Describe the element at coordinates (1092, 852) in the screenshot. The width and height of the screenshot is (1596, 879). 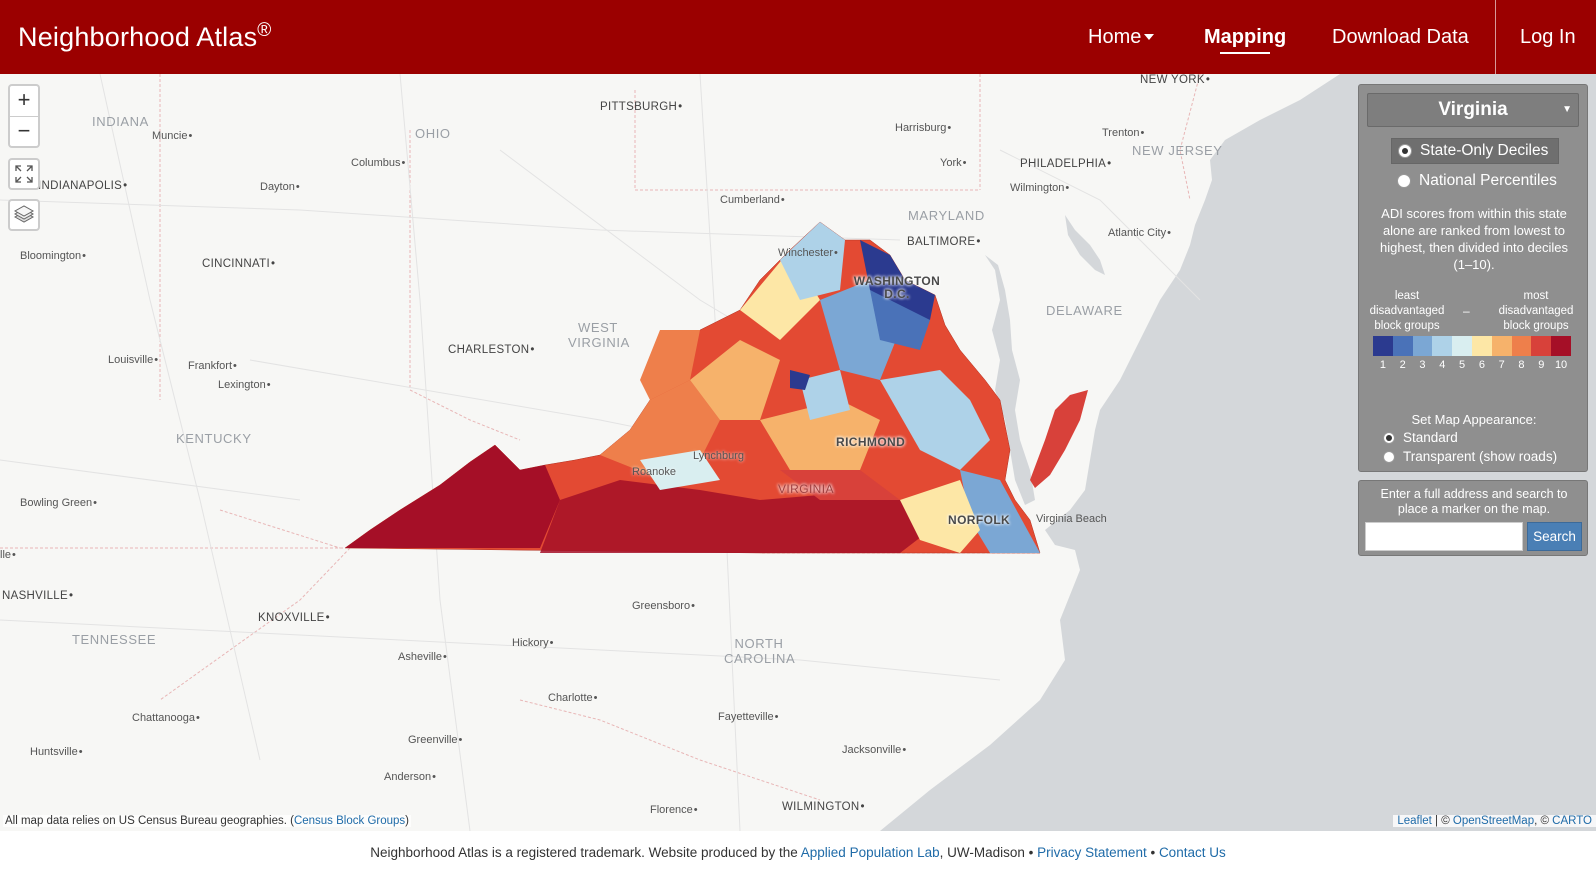
I see `privacy-statement-link: Privacy Statement` at that location.